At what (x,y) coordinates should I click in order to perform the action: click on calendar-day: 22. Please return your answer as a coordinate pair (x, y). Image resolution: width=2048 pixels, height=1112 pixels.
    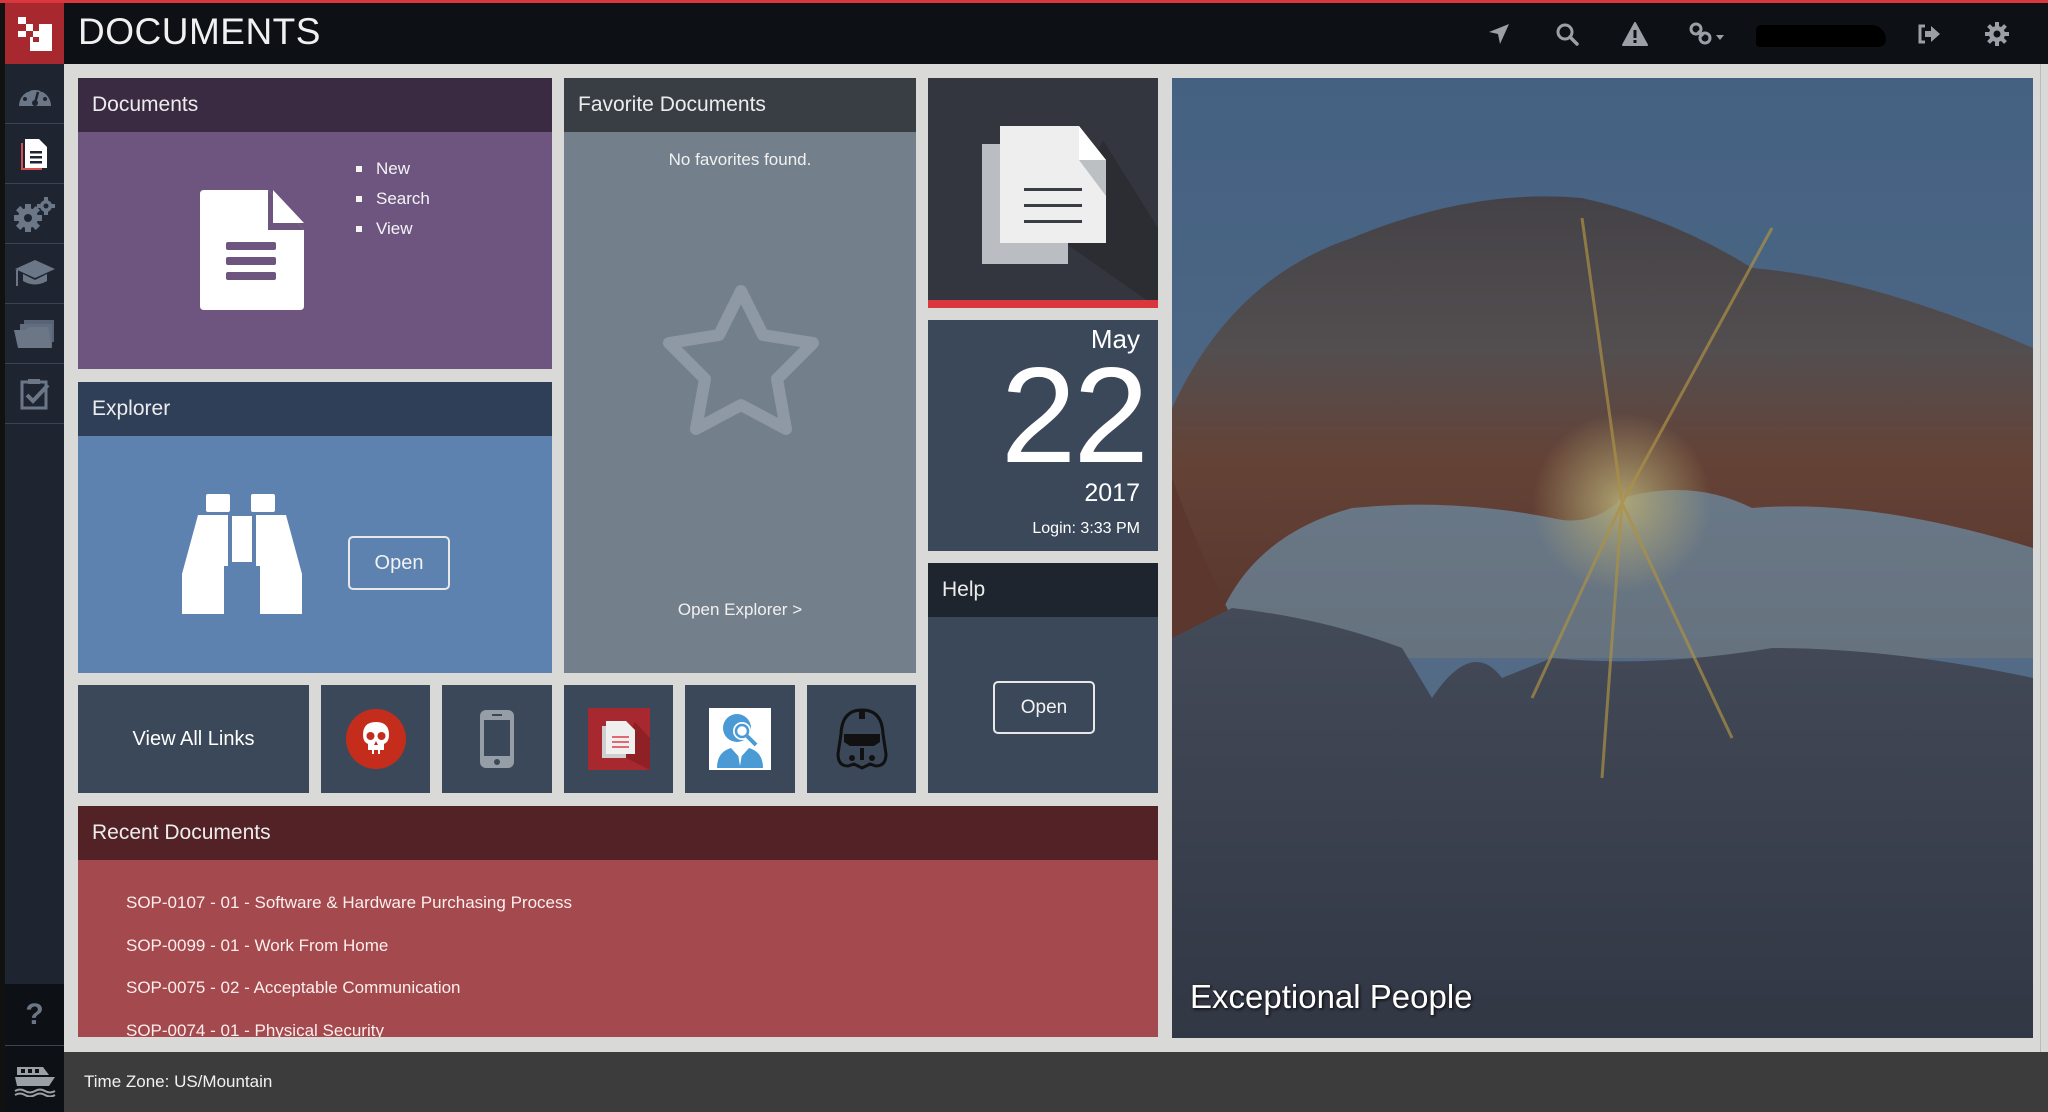
    Looking at the image, I should click on (1074, 415).